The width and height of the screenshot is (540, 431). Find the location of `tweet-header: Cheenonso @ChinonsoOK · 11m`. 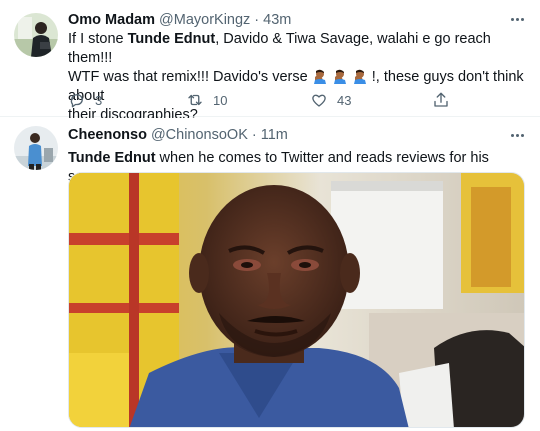

tweet-header: Cheenonso @ChinonsoOK · 11m is located at coordinates (178, 136).